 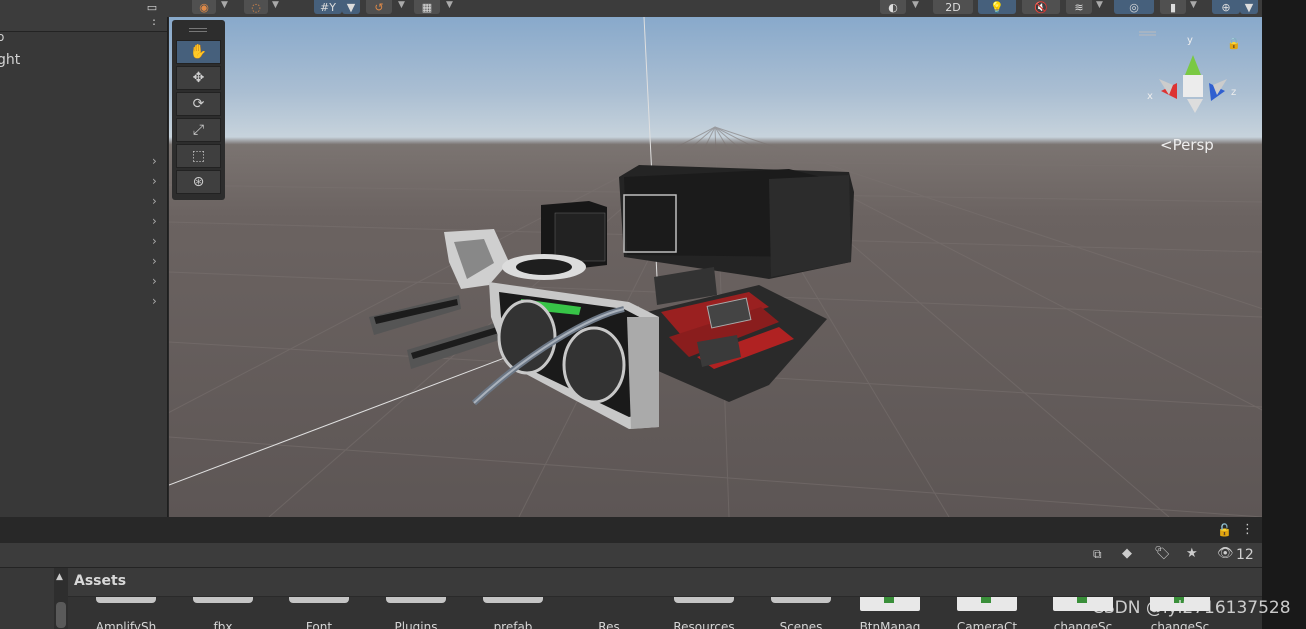 What do you see at coordinates (1190, 40) in the screenshot?
I see `svg-text: y` at bounding box center [1190, 40].